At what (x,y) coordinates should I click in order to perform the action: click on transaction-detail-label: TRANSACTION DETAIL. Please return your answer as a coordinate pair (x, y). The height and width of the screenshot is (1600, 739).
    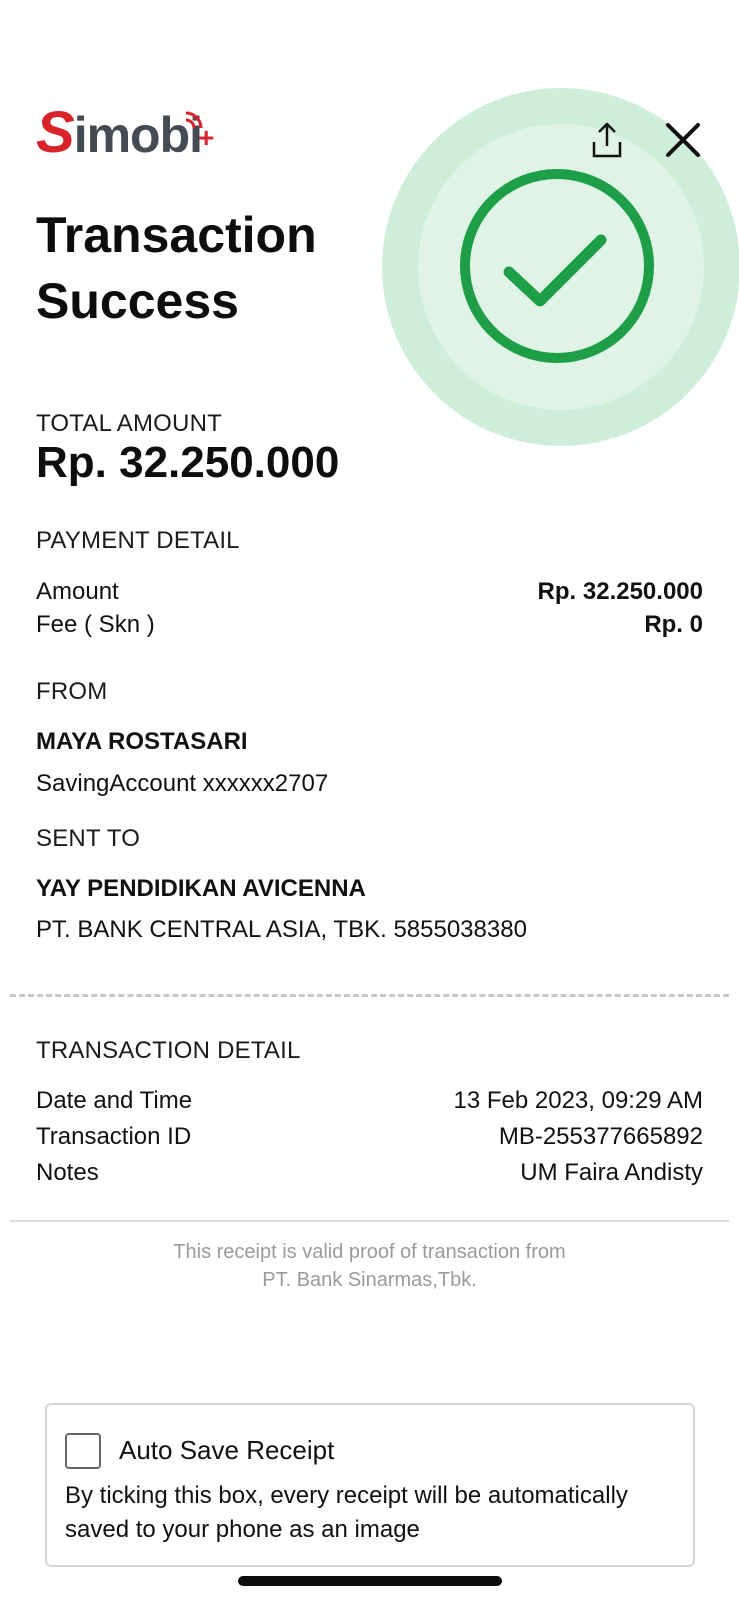
    Looking at the image, I should click on (168, 1050).